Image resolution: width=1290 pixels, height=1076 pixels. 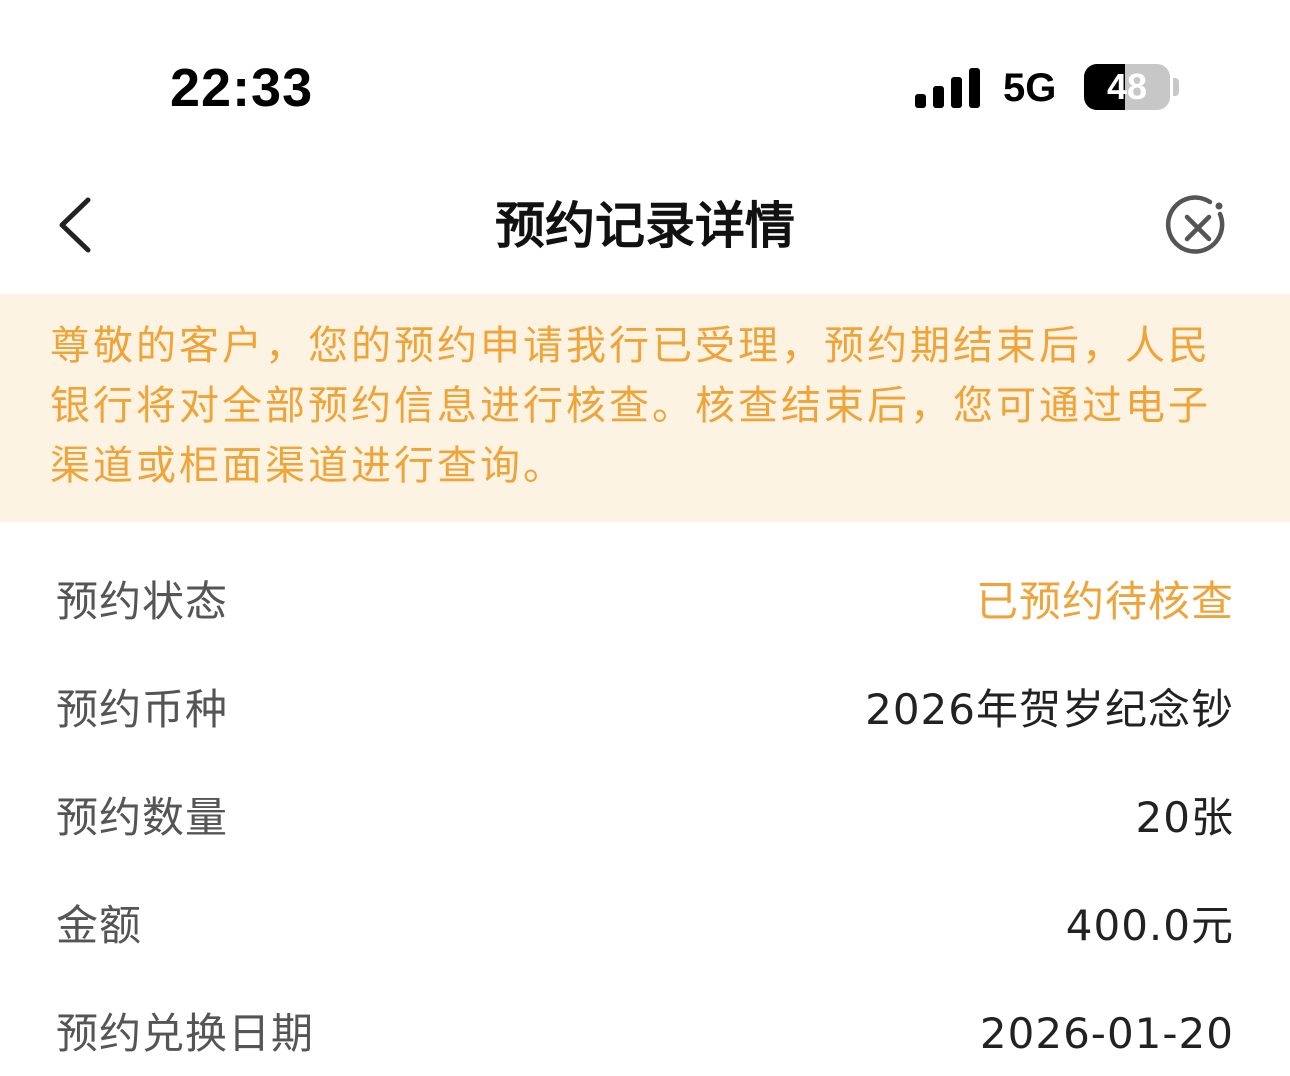 What do you see at coordinates (1176, 87) in the screenshot?
I see `battery-nub` at bounding box center [1176, 87].